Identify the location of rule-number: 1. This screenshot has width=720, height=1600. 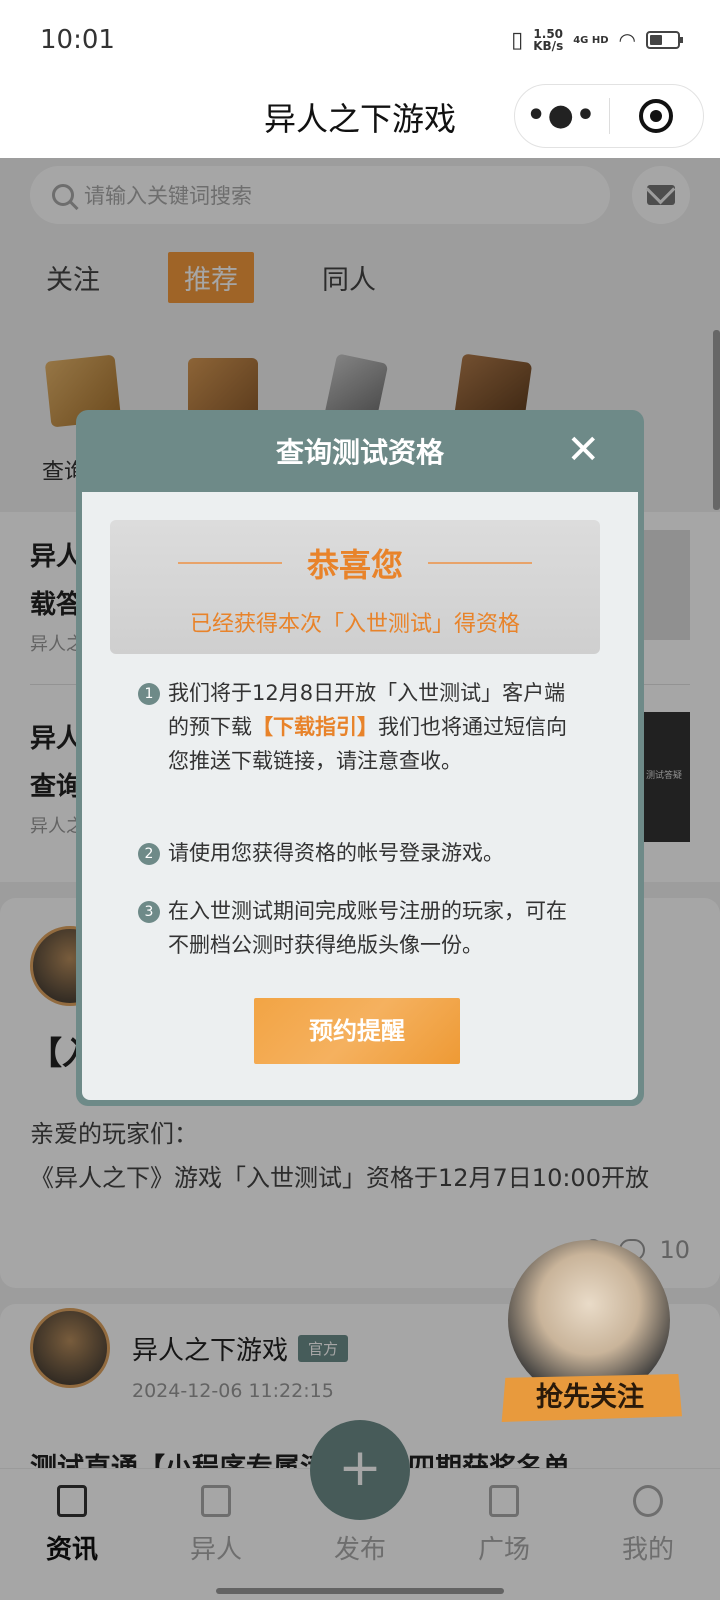
(149, 694).